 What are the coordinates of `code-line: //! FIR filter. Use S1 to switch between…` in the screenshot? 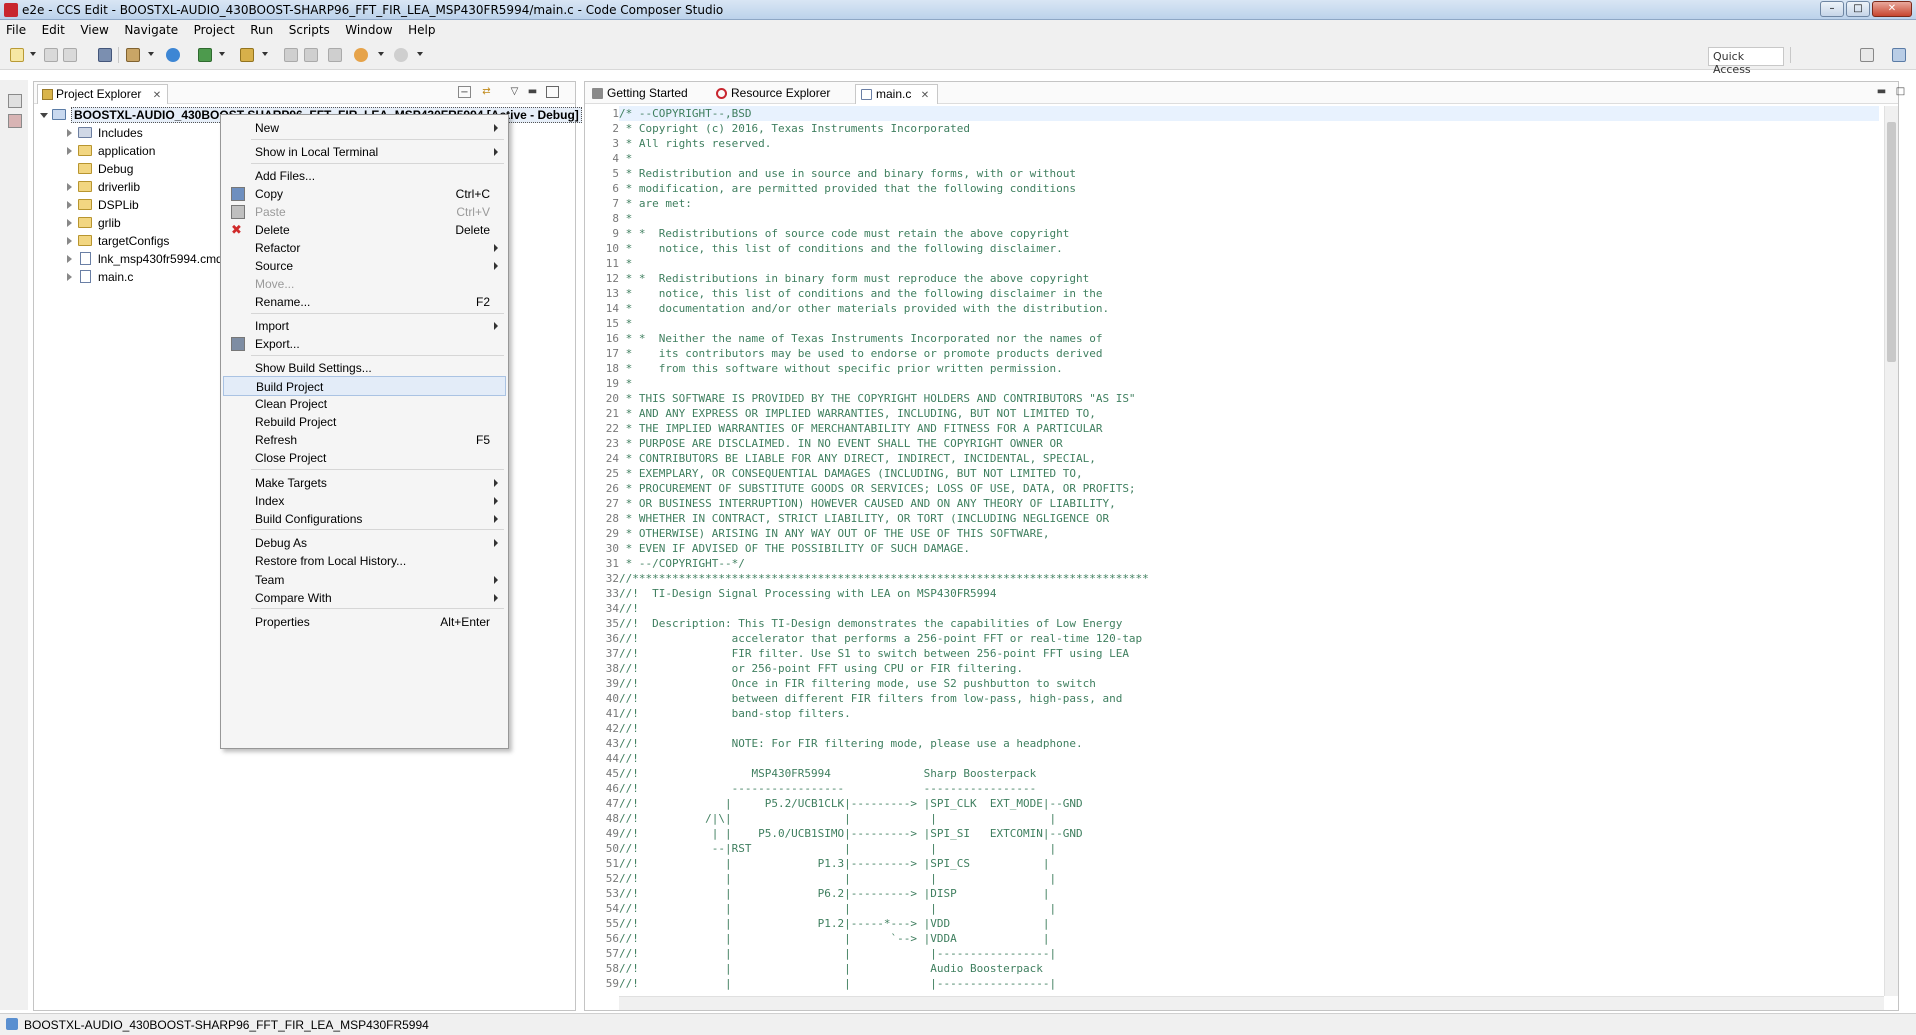 It's located at (1249, 653).